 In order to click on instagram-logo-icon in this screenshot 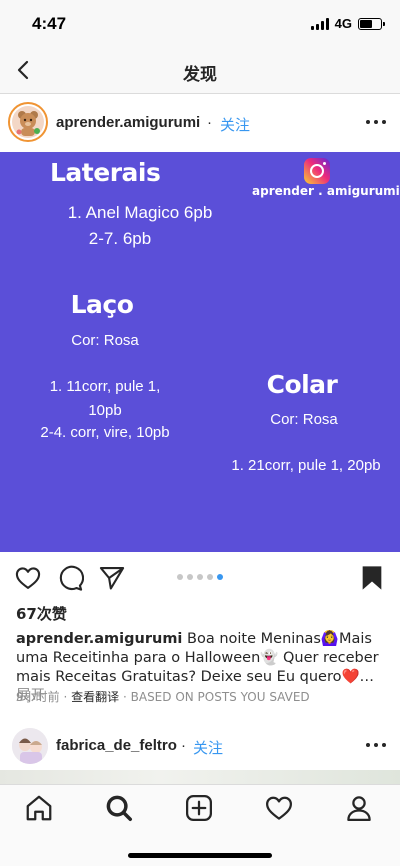, I will do `click(317, 171)`.